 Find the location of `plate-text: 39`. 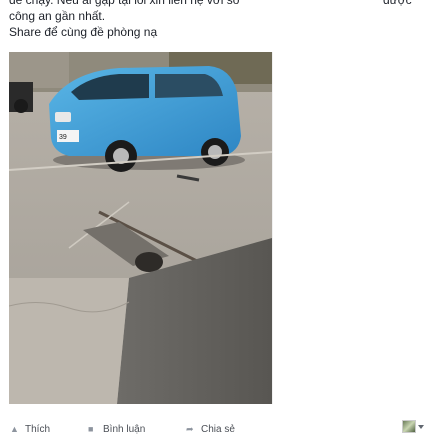

plate-text: 39 is located at coordinates (63, 137).